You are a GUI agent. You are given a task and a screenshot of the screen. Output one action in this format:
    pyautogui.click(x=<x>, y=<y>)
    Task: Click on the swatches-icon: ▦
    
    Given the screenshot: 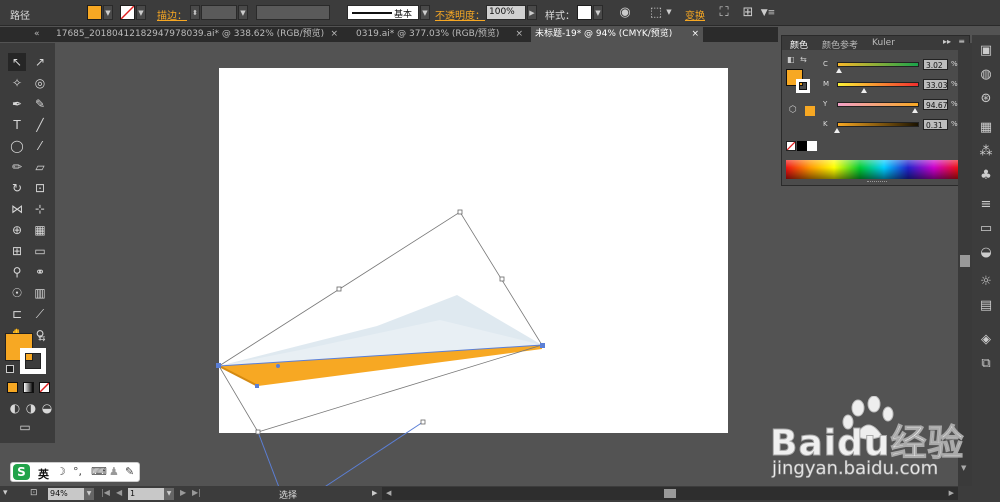 What is the action you would take?
    pyautogui.click(x=986, y=128)
    